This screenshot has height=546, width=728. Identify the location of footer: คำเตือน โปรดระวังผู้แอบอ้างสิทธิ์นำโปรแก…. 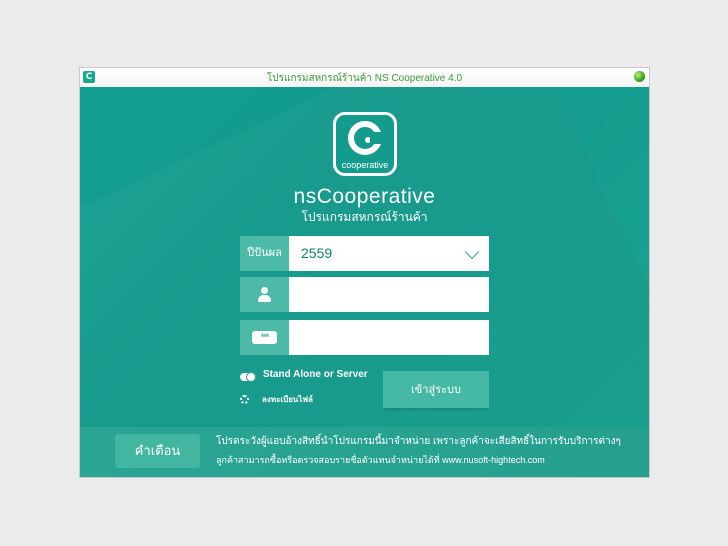
(364, 452).